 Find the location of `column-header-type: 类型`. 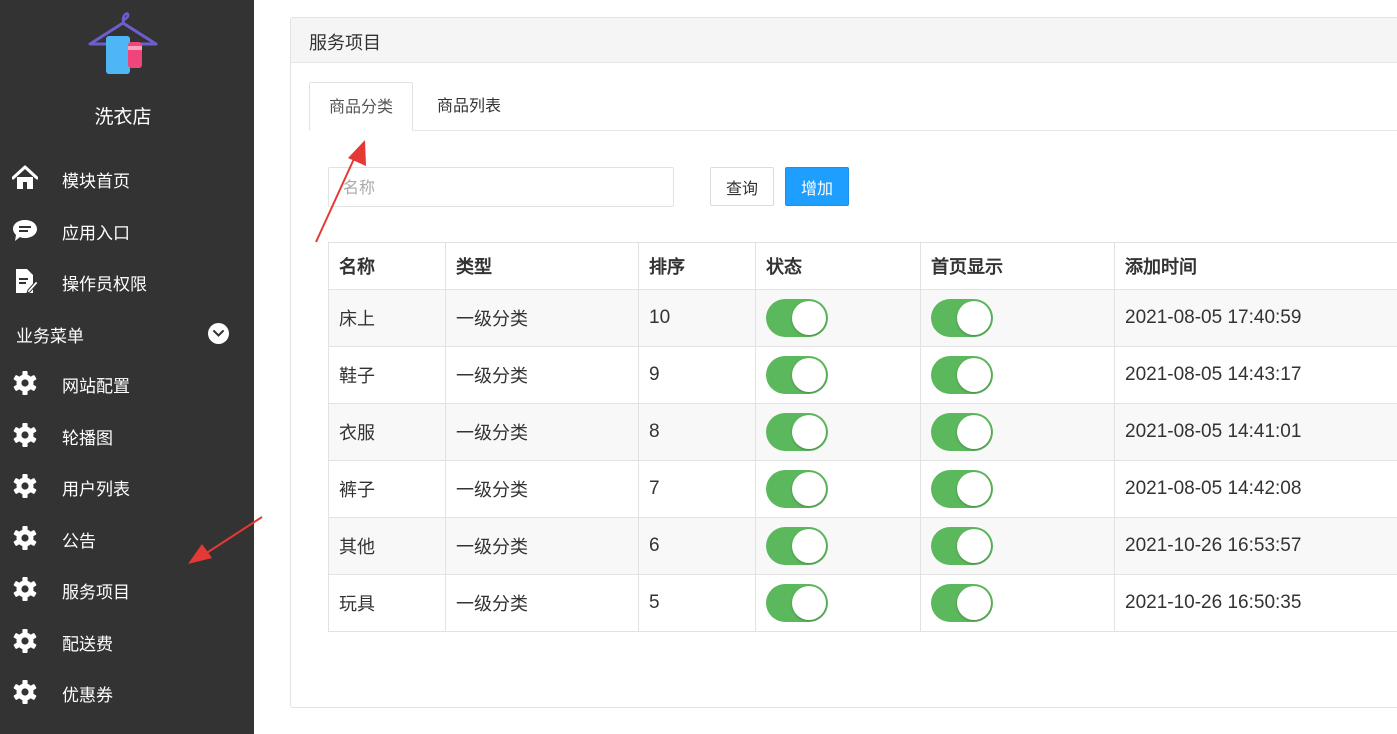

column-header-type: 类型 is located at coordinates (542, 266).